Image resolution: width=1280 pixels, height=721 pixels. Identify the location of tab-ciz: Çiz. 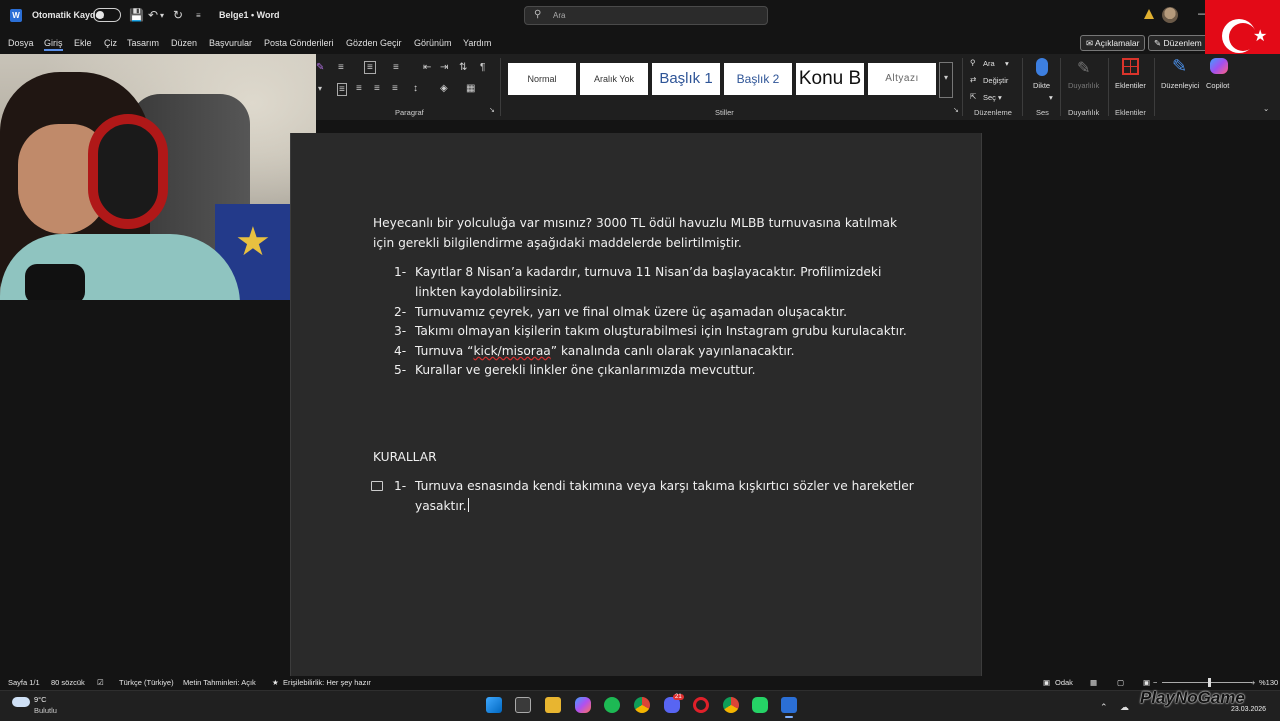
(110, 43).